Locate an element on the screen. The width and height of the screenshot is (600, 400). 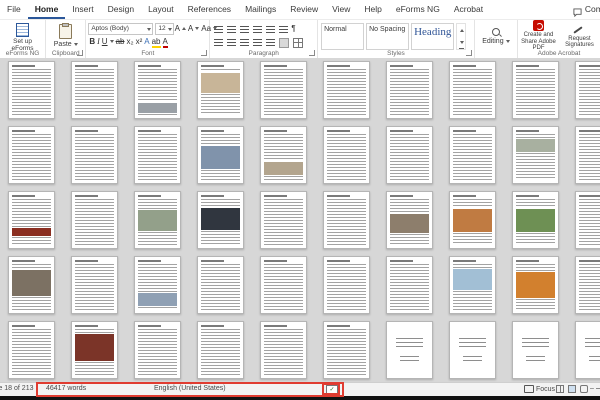
scroll-up-icon is located at coordinates (462, 29).